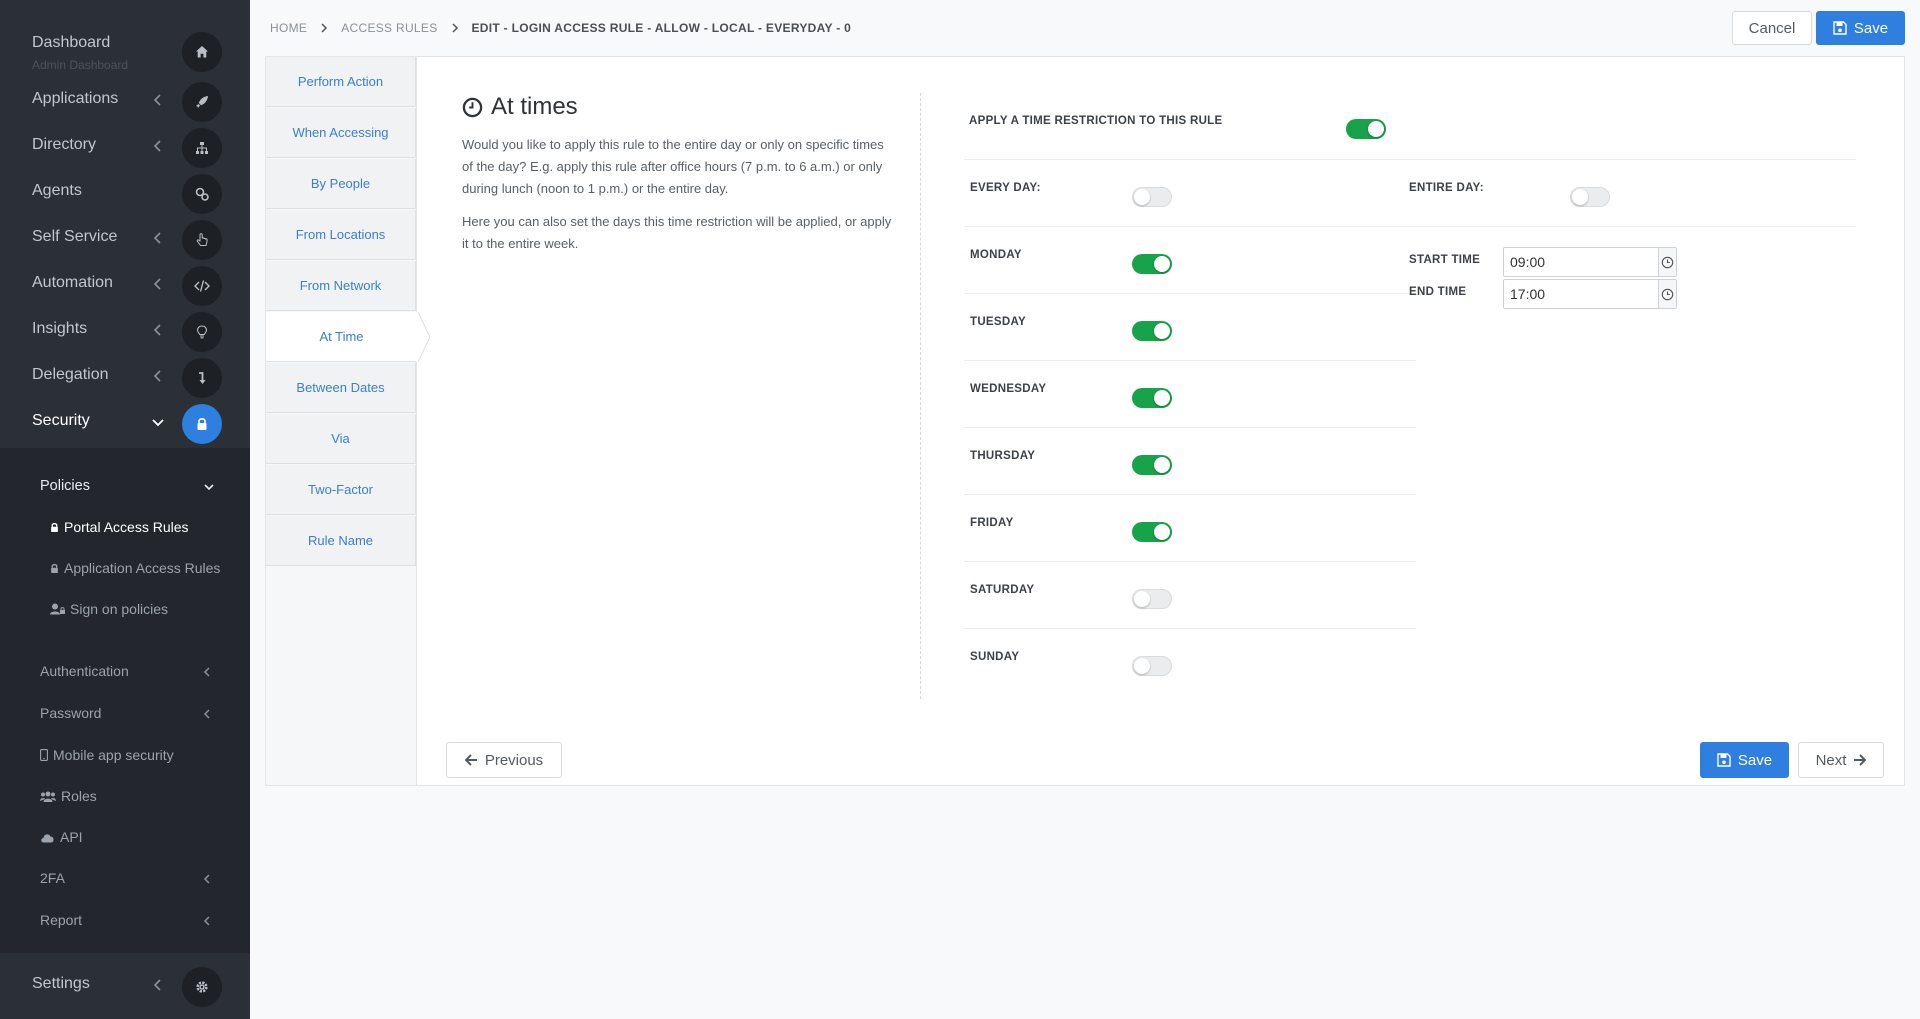 This screenshot has width=1920, height=1019. I want to click on every-day-label: EVERY DAY:, so click(1005, 188).